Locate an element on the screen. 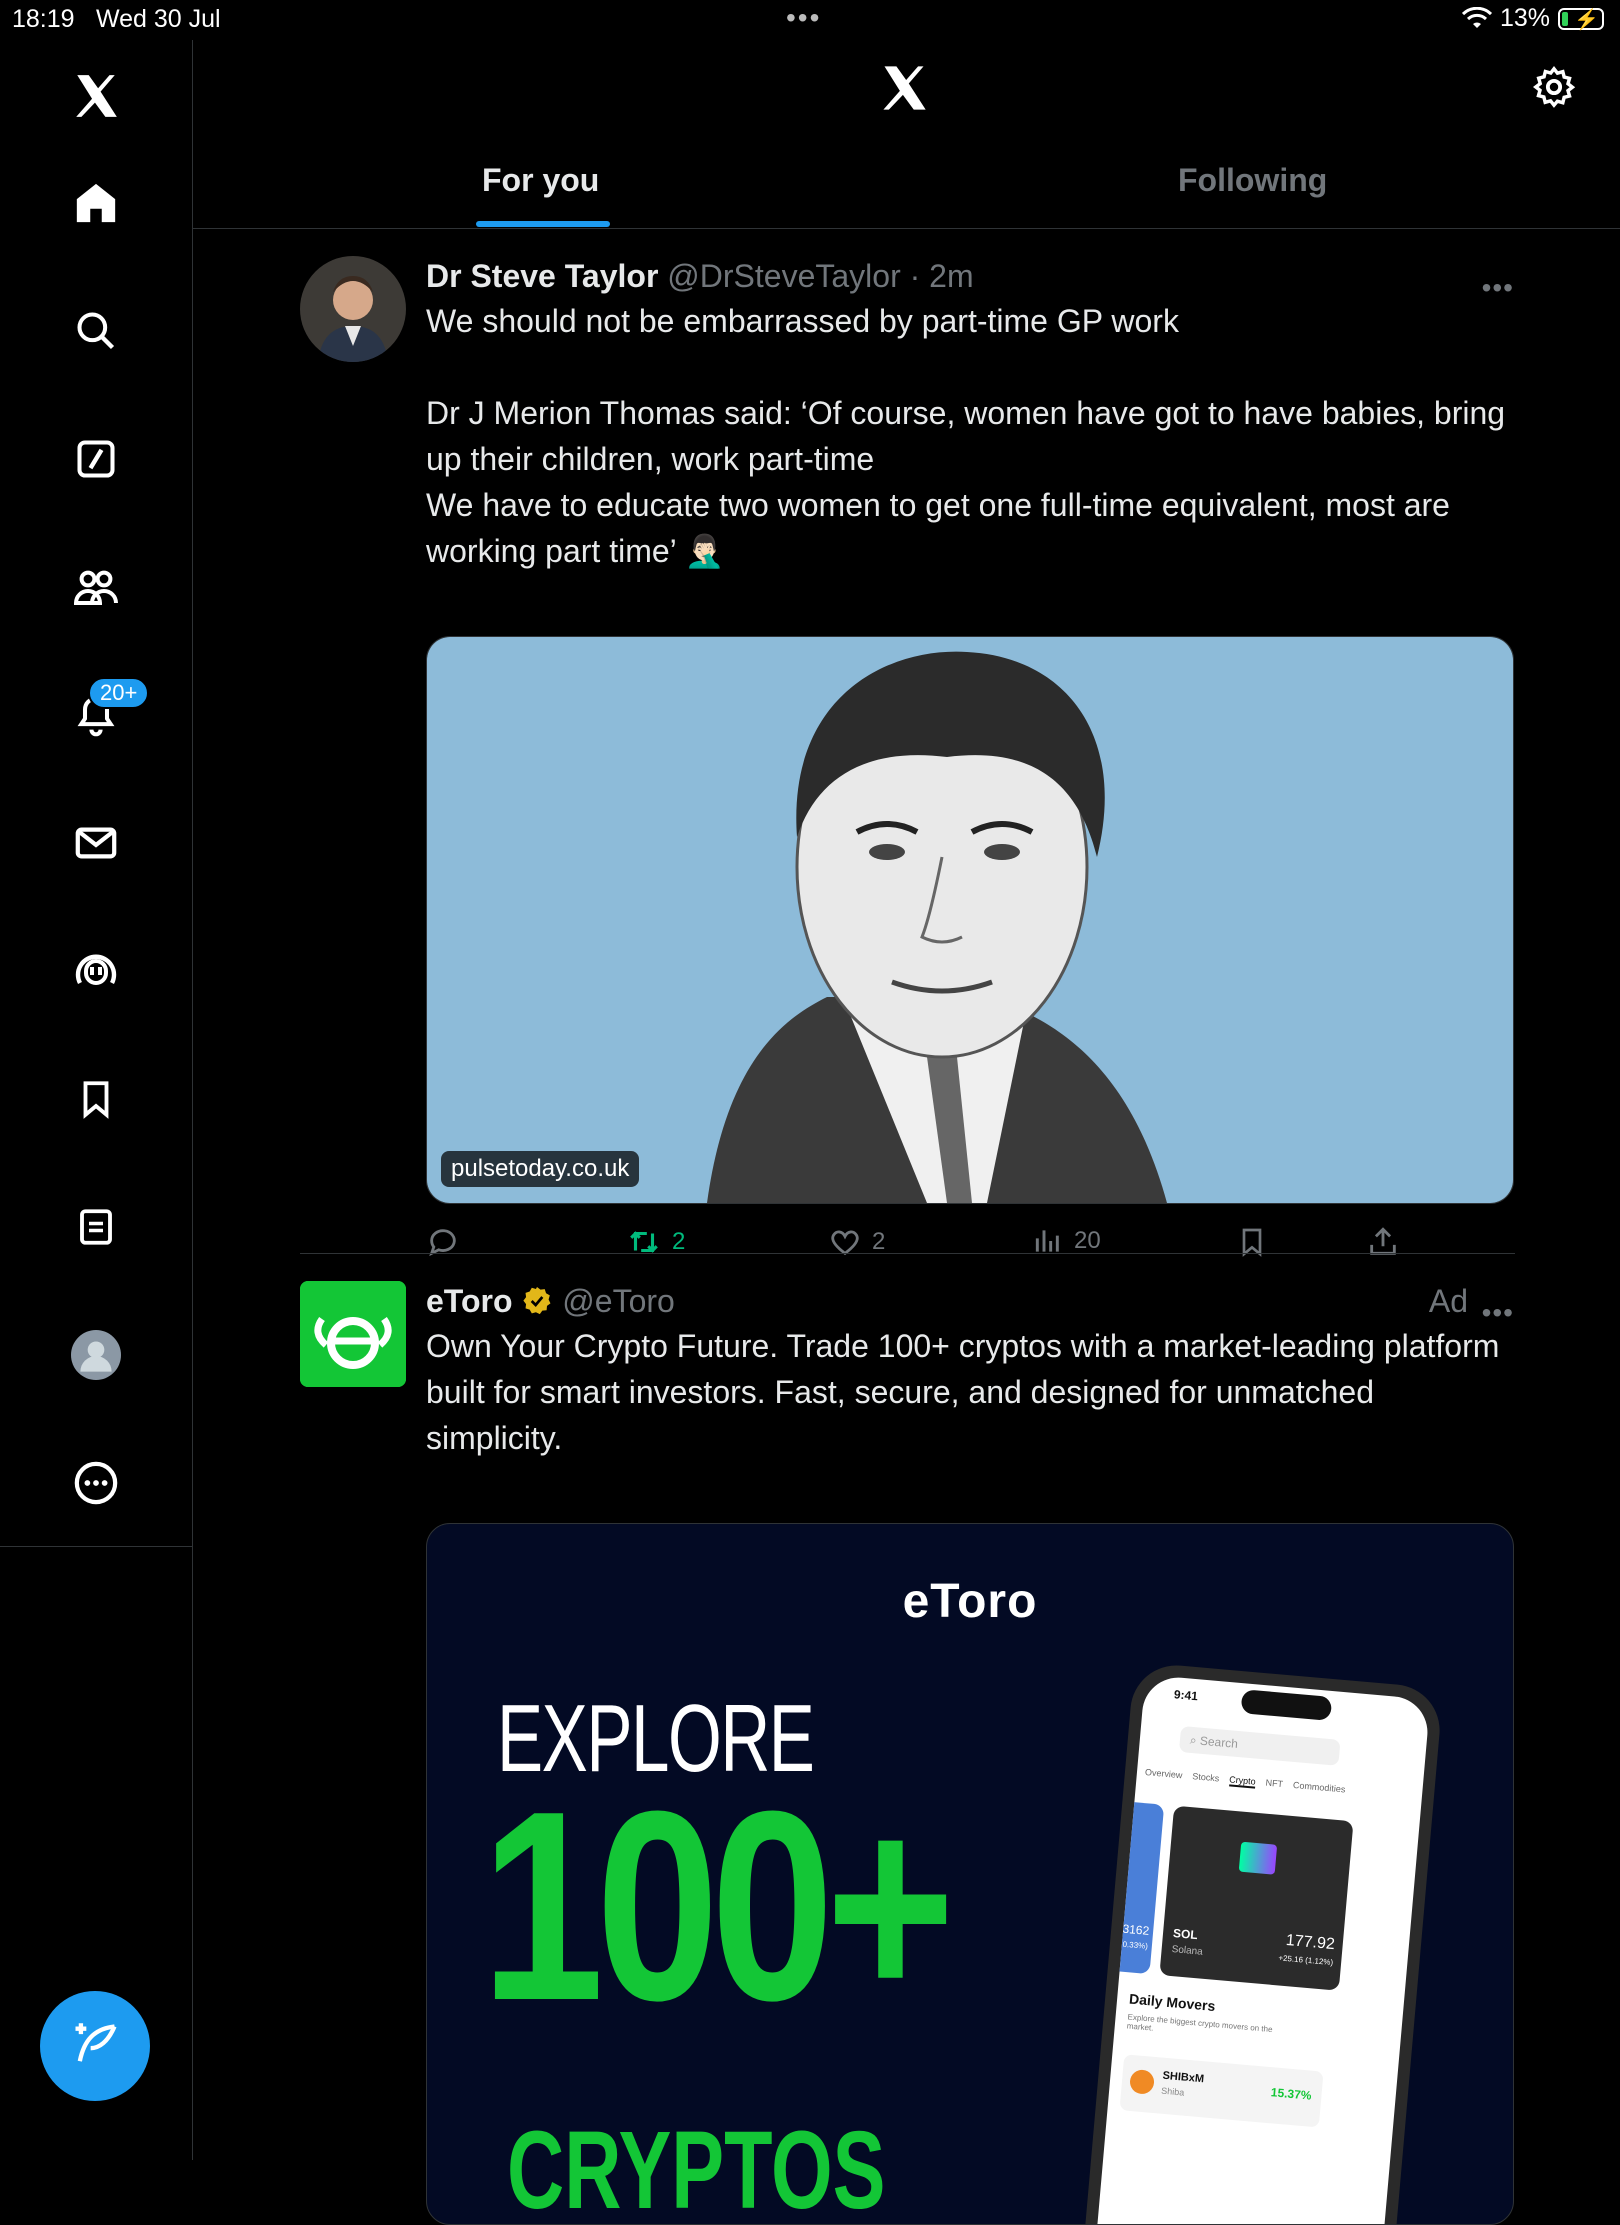 This screenshot has width=1620, height=2225. verified-badge-icon is located at coordinates (537, 1301).